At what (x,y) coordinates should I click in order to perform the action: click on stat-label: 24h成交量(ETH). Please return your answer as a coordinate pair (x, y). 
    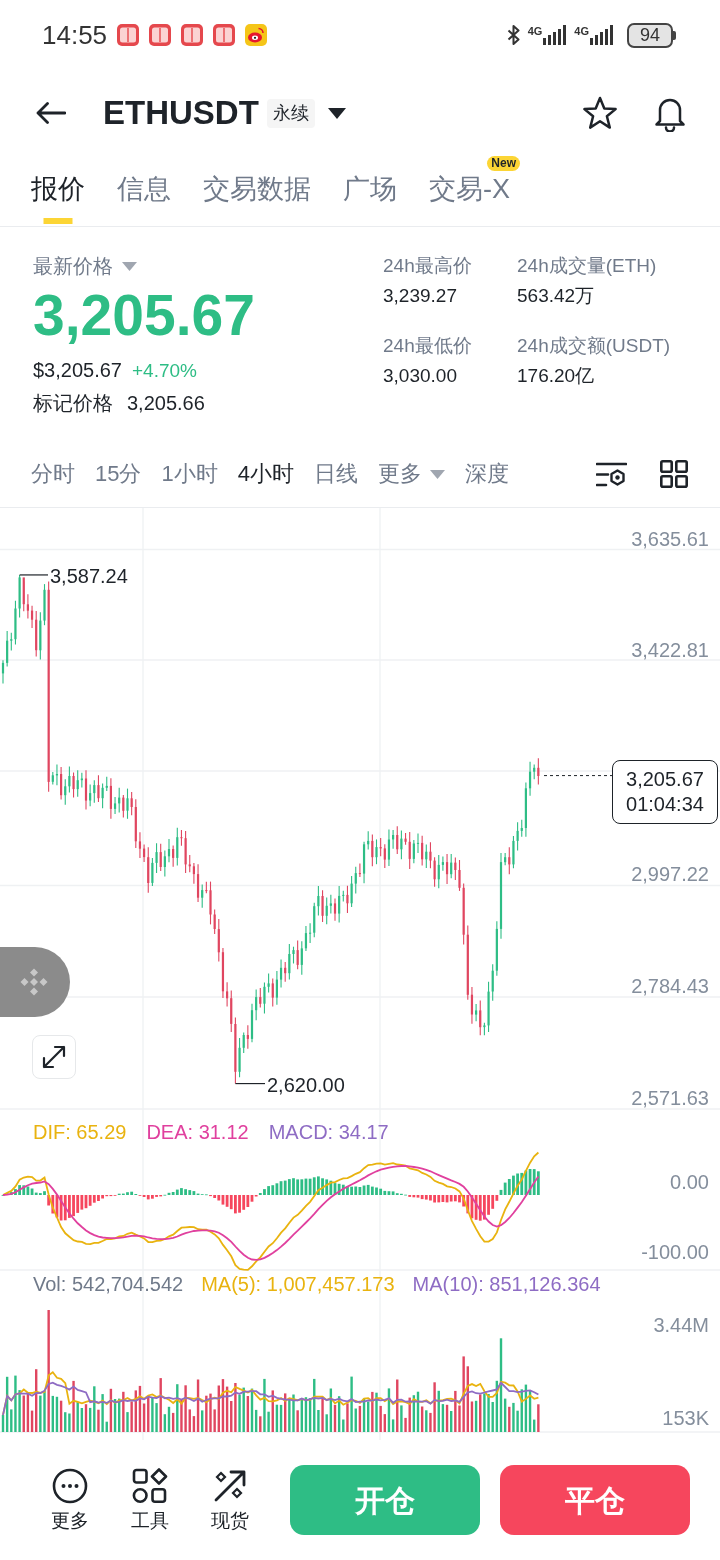
    Looking at the image, I should click on (587, 266).